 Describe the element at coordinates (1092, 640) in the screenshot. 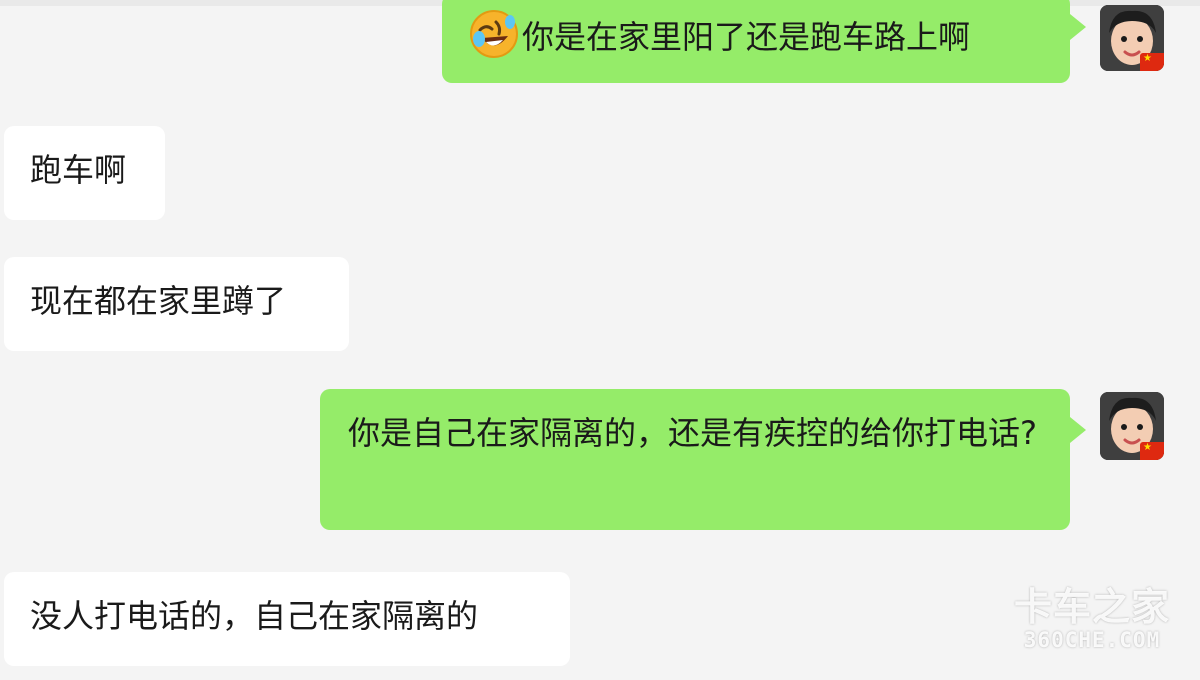

I see `watermark-site: 360CHE.COM` at that location.